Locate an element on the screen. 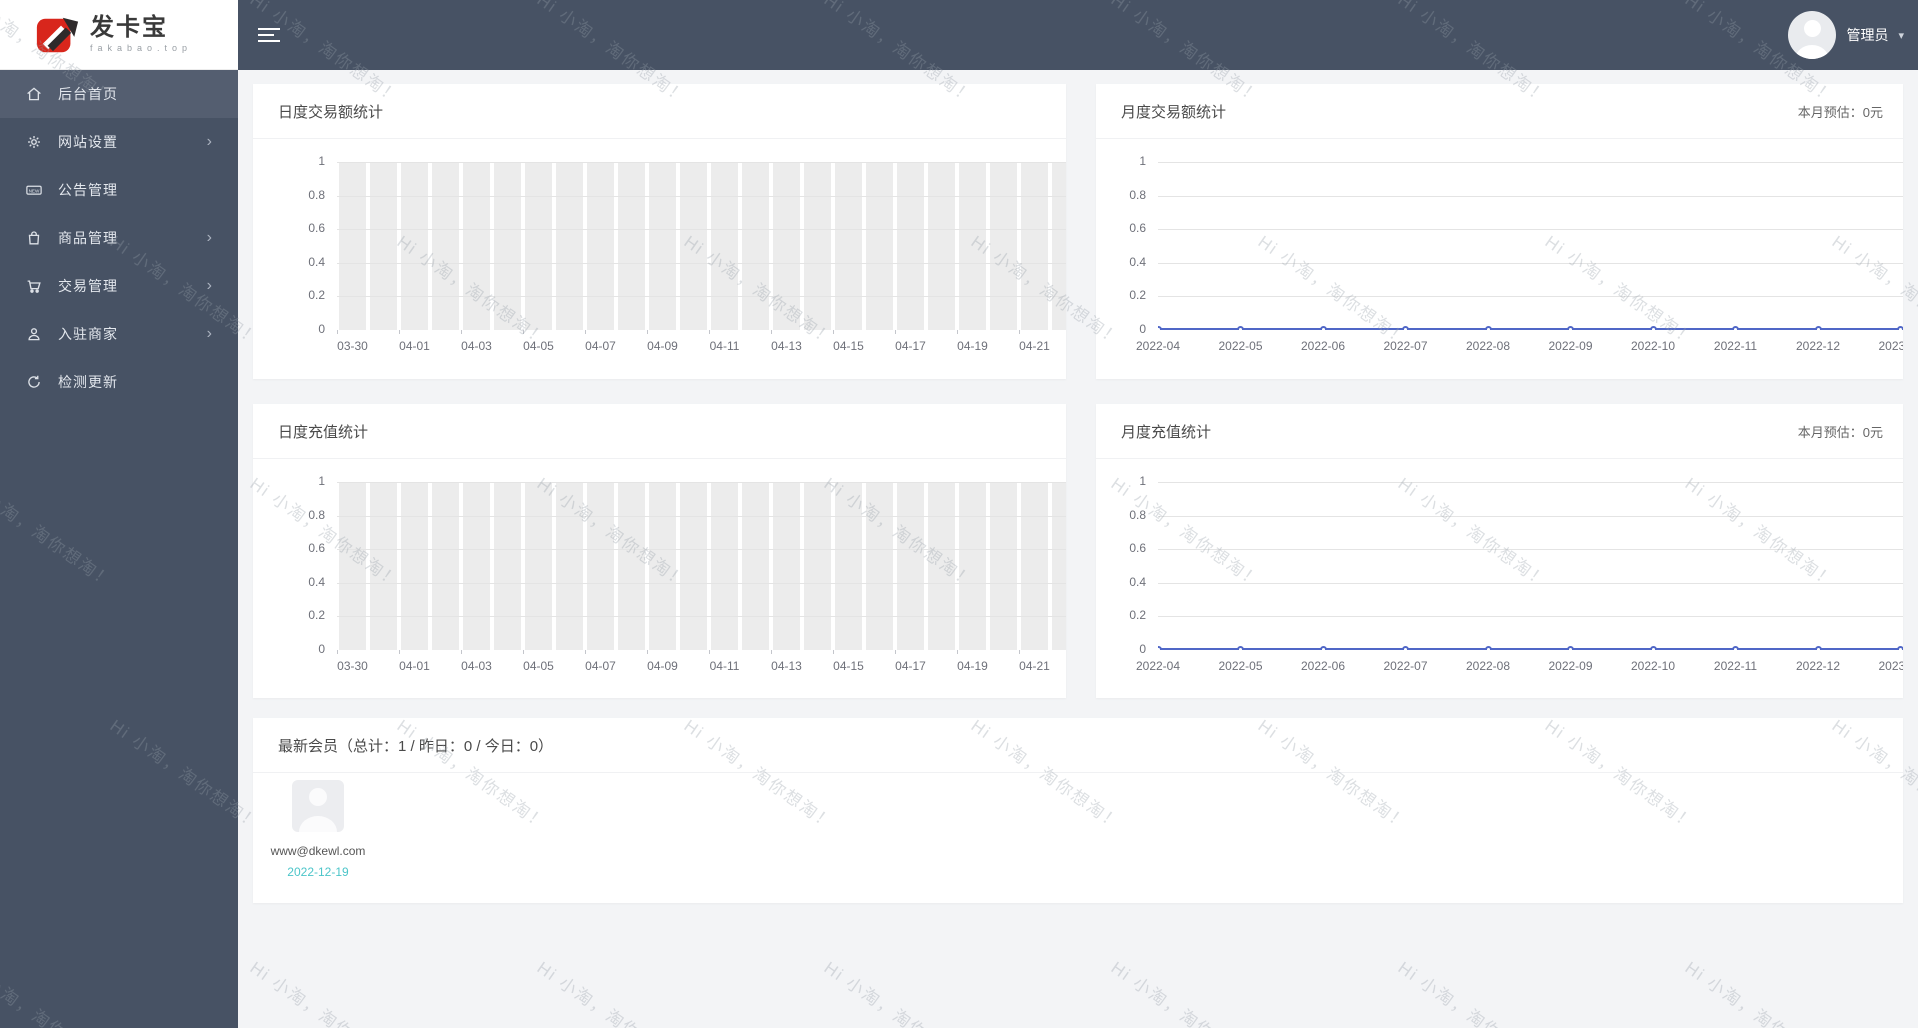  sidebar-item-products: 商品管理 › is located at coordinates (119, 238).